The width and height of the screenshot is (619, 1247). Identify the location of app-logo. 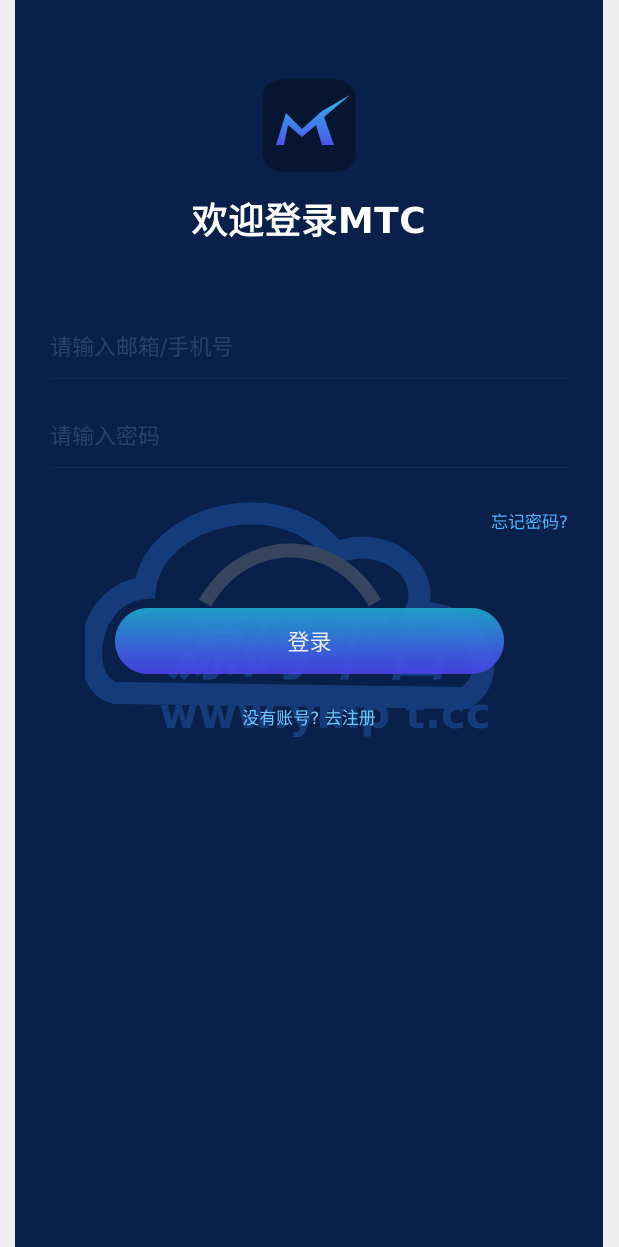
(309, 125).